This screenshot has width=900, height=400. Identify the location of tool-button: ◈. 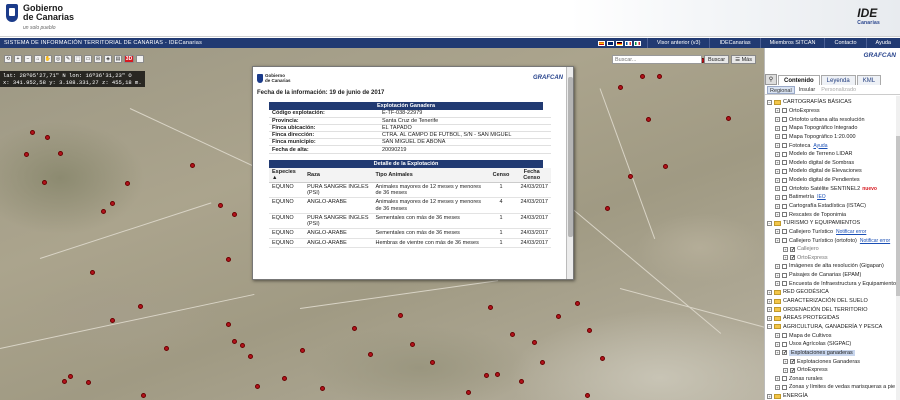
(108, 59).